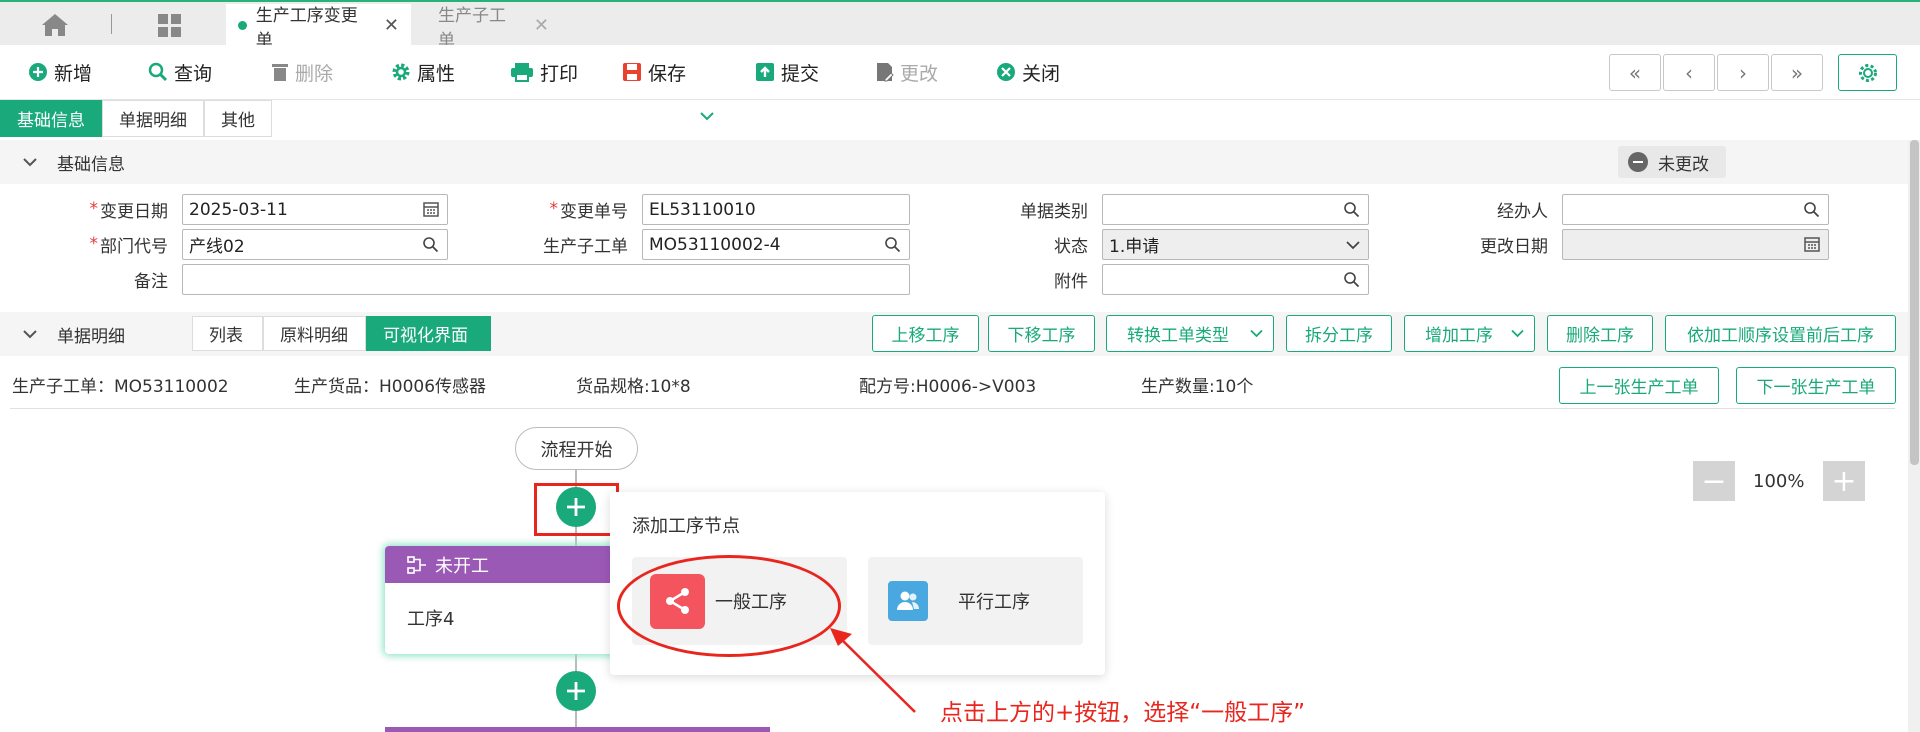 This screenshot has height=732, width=1920. I want to click on move-up-button: 上移工序, so click(925, 333).